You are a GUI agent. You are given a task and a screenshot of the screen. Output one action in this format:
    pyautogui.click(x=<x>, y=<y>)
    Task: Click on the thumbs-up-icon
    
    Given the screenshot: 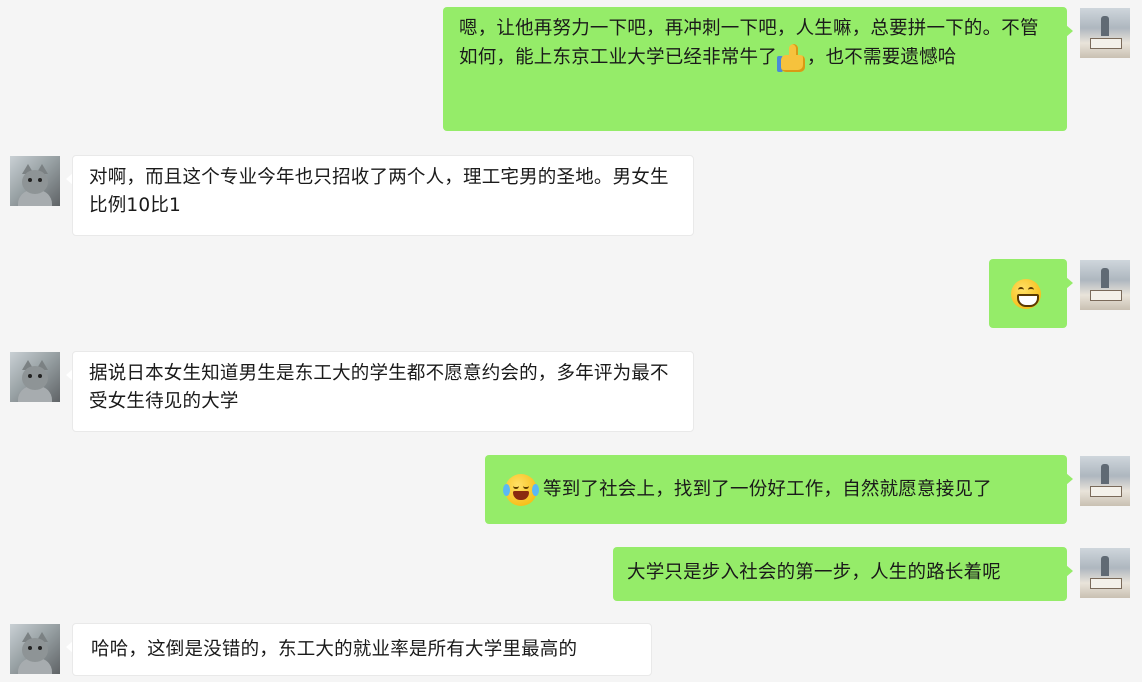 What is the action you would take?
    pyautogui.click(x=791, y=58)
    